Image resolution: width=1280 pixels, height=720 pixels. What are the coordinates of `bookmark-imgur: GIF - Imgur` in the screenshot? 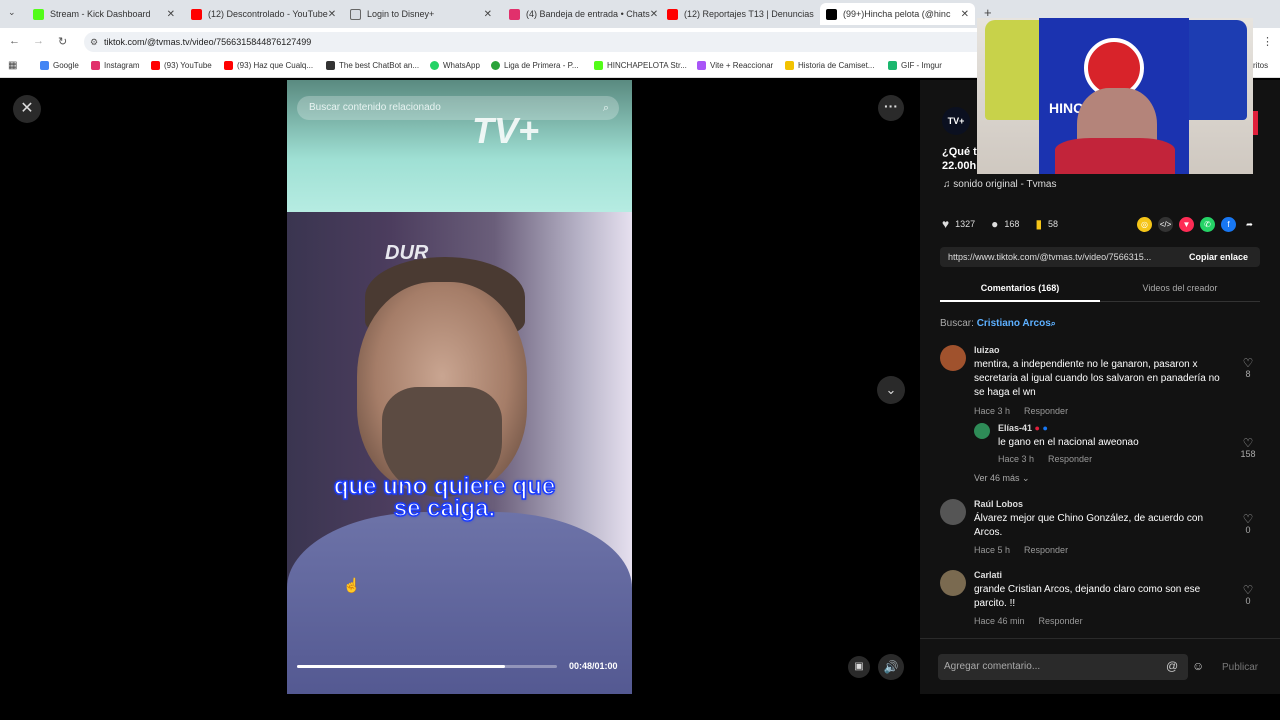 It's located at (915, 65).